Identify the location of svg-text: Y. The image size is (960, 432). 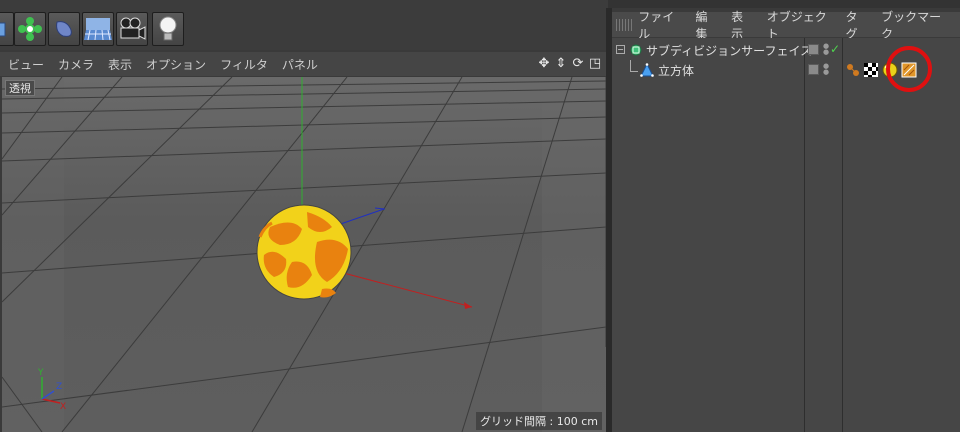
(40, 373).